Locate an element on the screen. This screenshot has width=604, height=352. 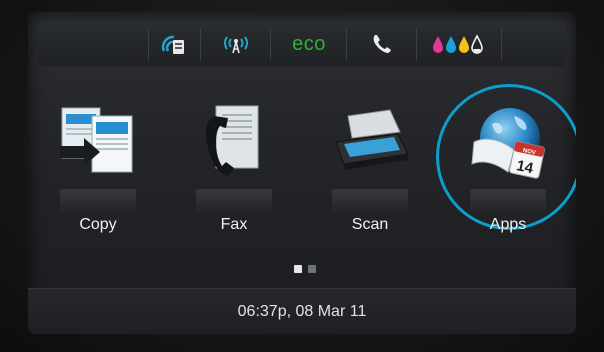
date-time-display: 06:37p, 08 Mar 11 is located at coordinates (302, 311).